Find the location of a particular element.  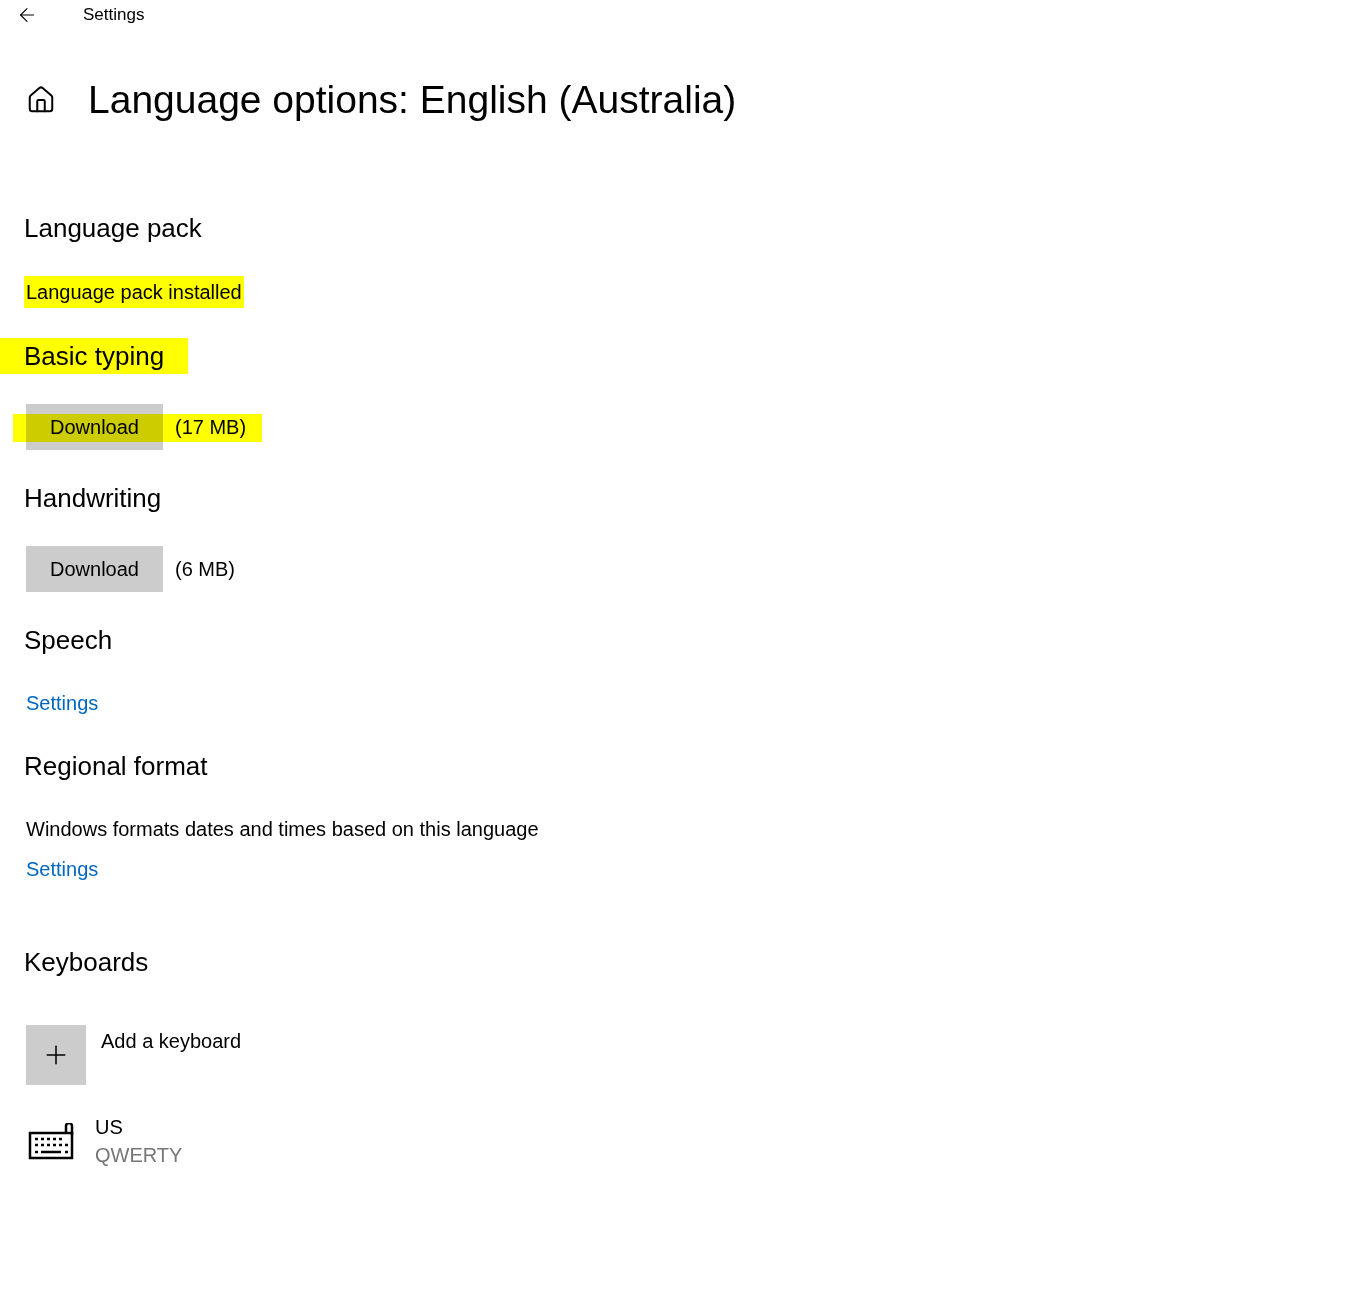

section-heading: Speech is located at coordinates (68, 640).